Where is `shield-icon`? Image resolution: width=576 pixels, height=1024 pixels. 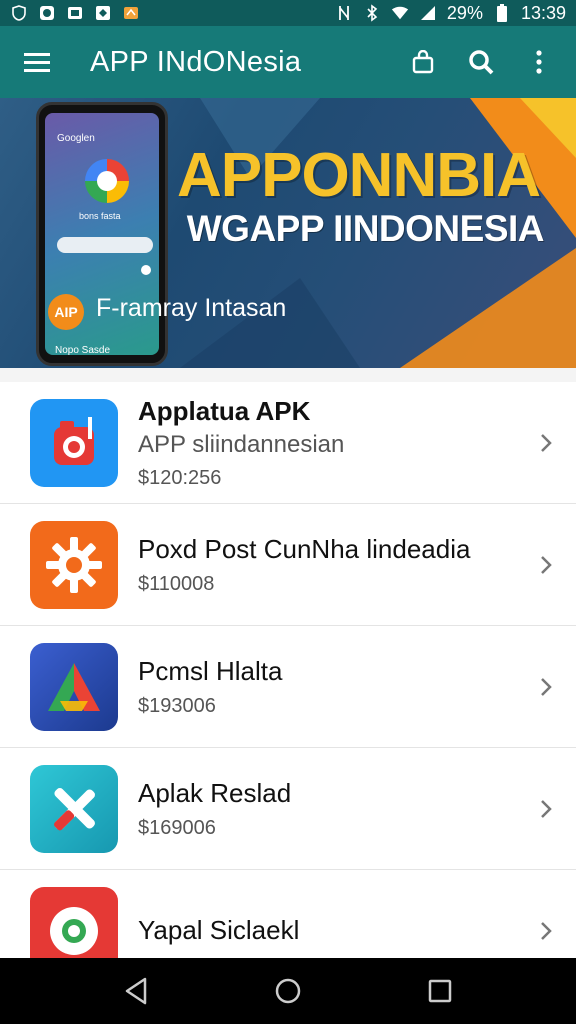
shield-icon is located at coordinates (19, 13).